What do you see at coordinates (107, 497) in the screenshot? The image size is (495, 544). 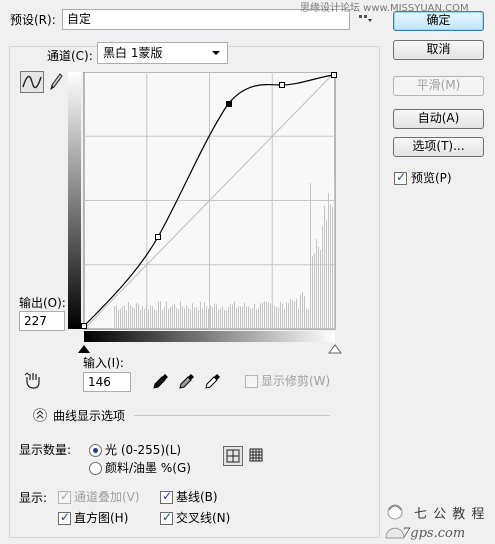 I see `channel-overlay-label: 通道叠加(V)` at bounding box center [107, 497].